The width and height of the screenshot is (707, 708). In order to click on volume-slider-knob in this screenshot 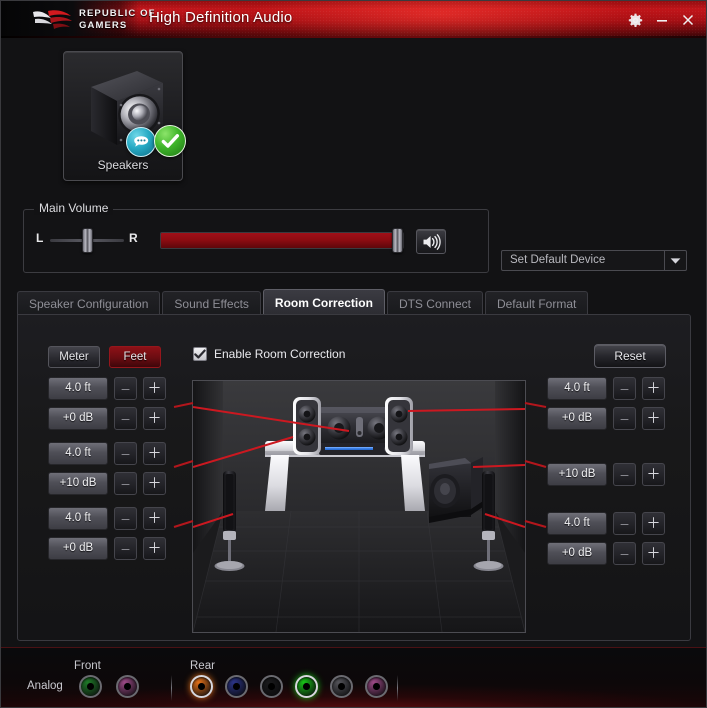, I will do `click(397, 240)`.